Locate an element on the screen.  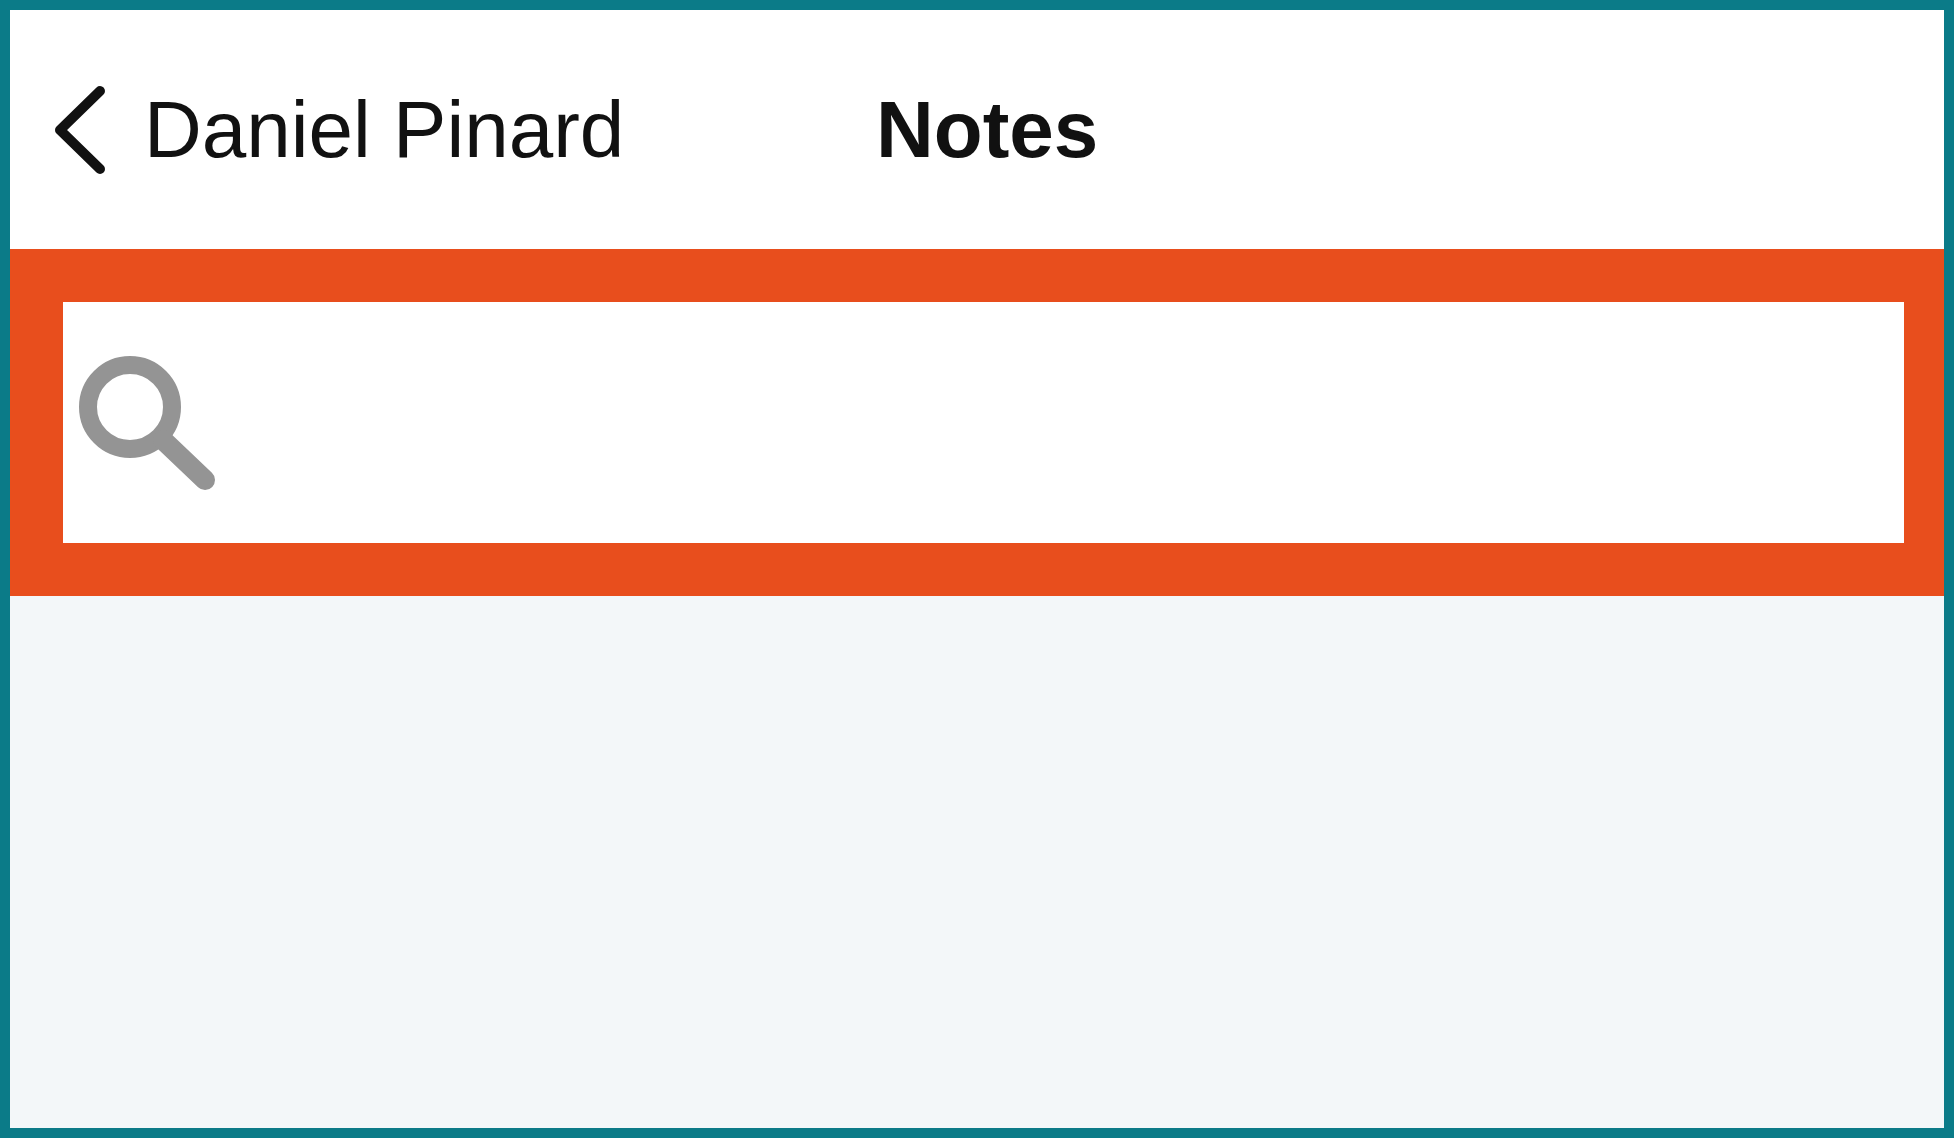
back-button: Daniel Pinard is located at coordinates (337, 129).